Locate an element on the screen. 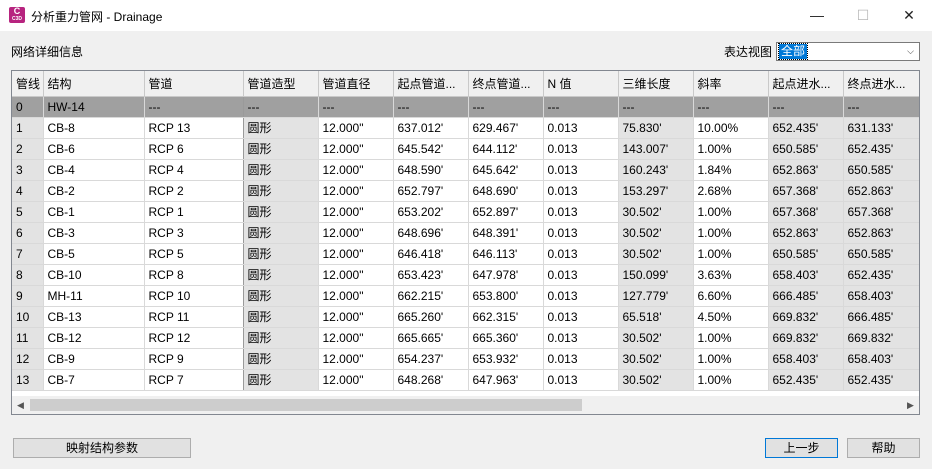  column-header: 管线 is located at coordinates (28, 84).